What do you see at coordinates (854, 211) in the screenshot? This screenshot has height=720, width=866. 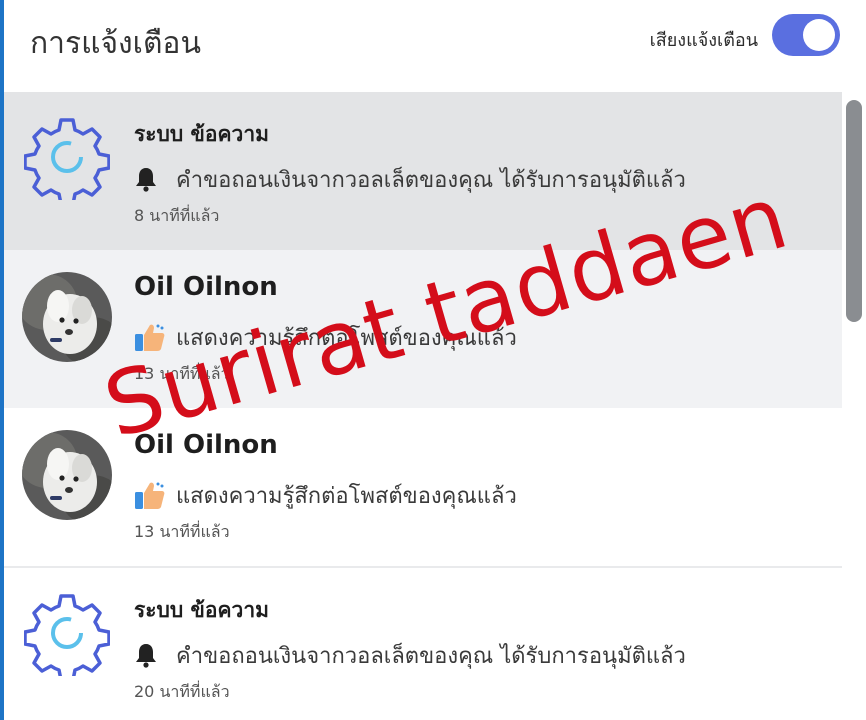 I see `scrollbar-thumb` at bounding box center [854, 211].